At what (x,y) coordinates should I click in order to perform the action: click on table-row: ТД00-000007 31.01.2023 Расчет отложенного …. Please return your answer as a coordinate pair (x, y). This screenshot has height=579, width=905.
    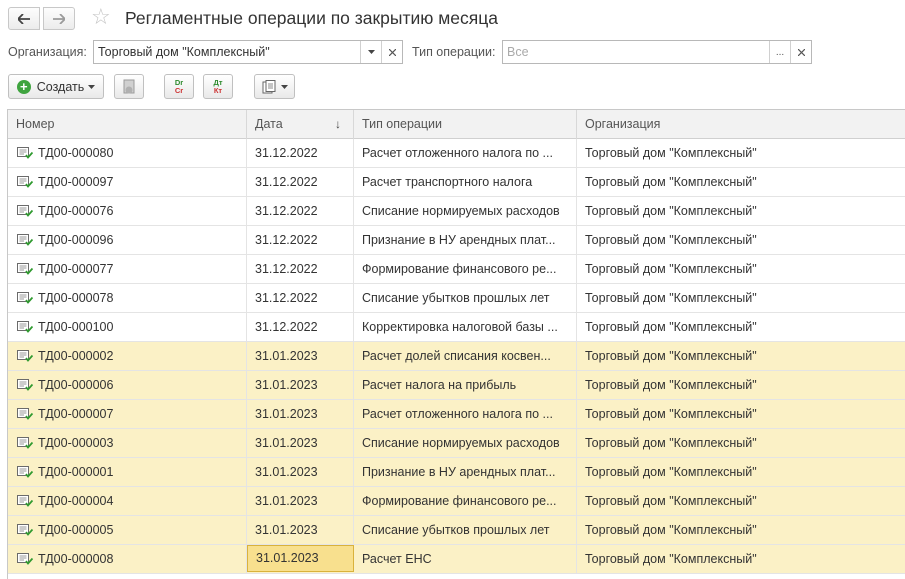
    Looking at the image, I should click on (456, 414).